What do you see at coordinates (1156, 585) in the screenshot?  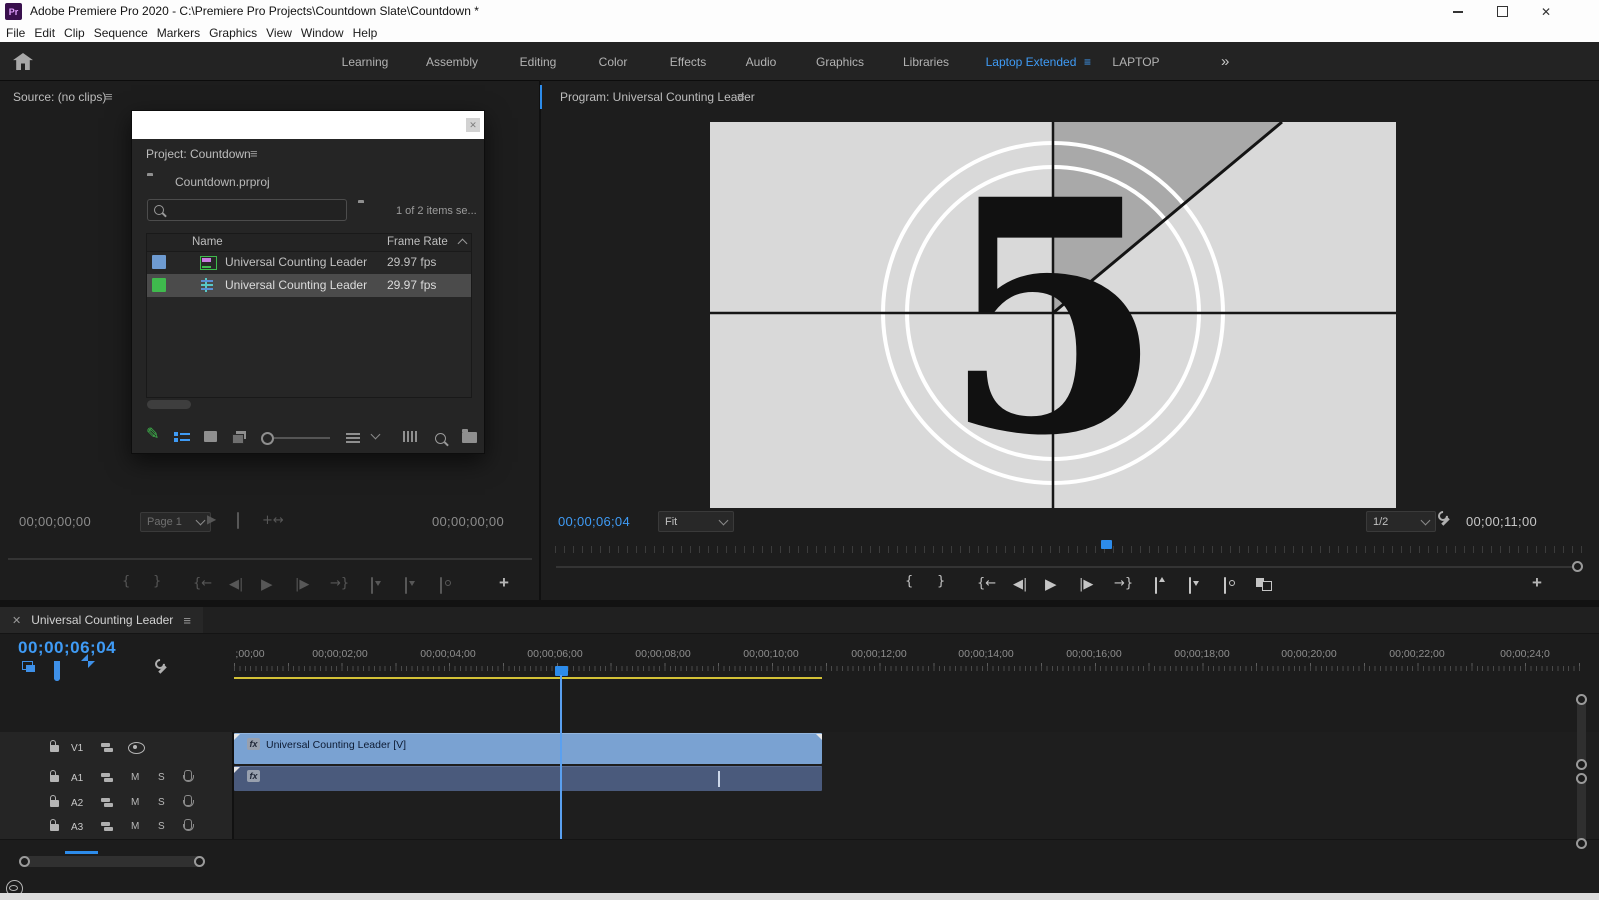 I see `lift-icon` at bounding box center [1156, 585].